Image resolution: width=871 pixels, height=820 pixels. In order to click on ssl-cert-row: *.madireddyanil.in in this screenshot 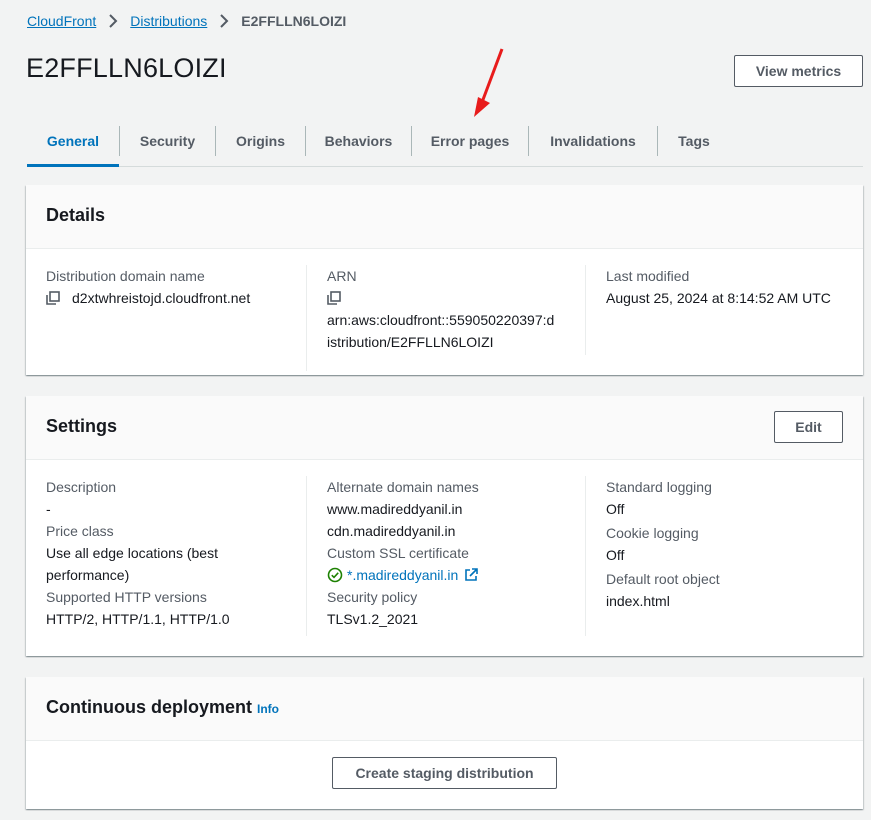, I will do `click(446, 575)`.